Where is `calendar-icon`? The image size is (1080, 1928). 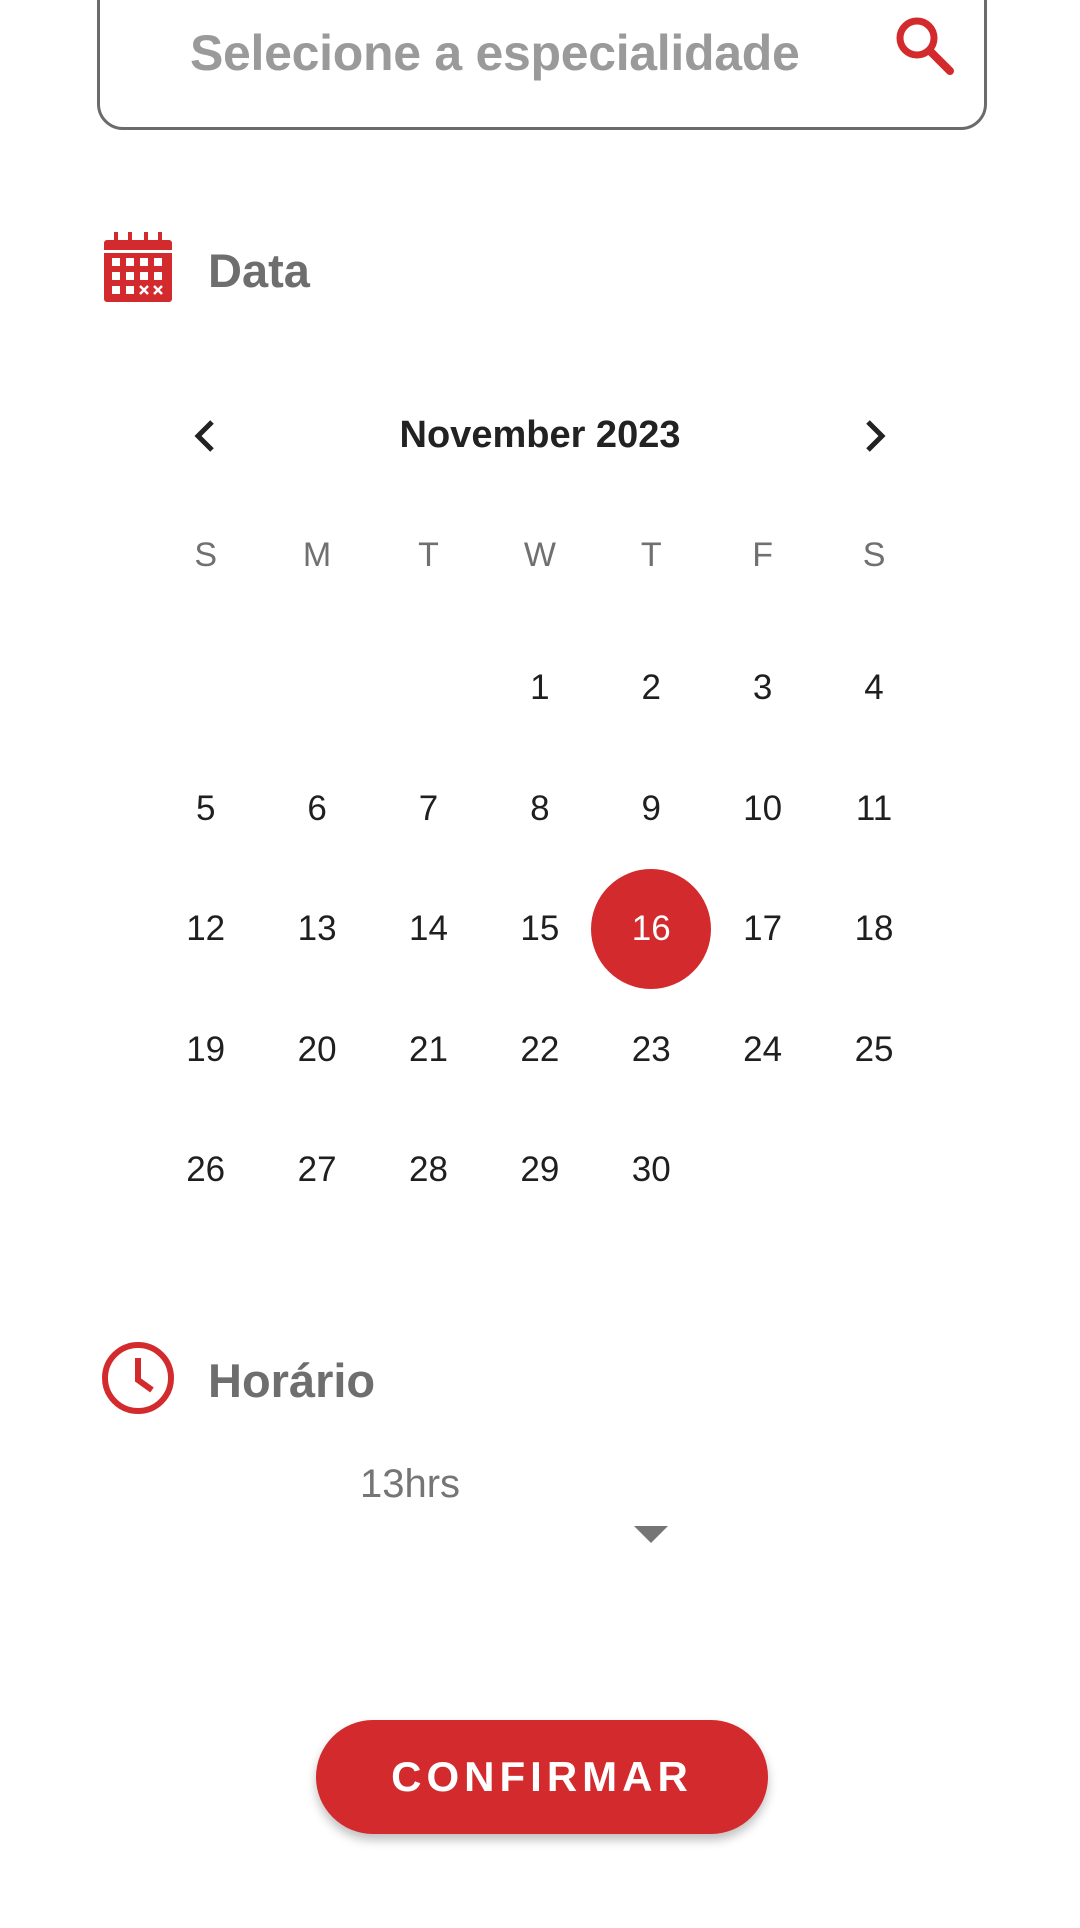 calendar-icon is located at coordinates (138, 270).